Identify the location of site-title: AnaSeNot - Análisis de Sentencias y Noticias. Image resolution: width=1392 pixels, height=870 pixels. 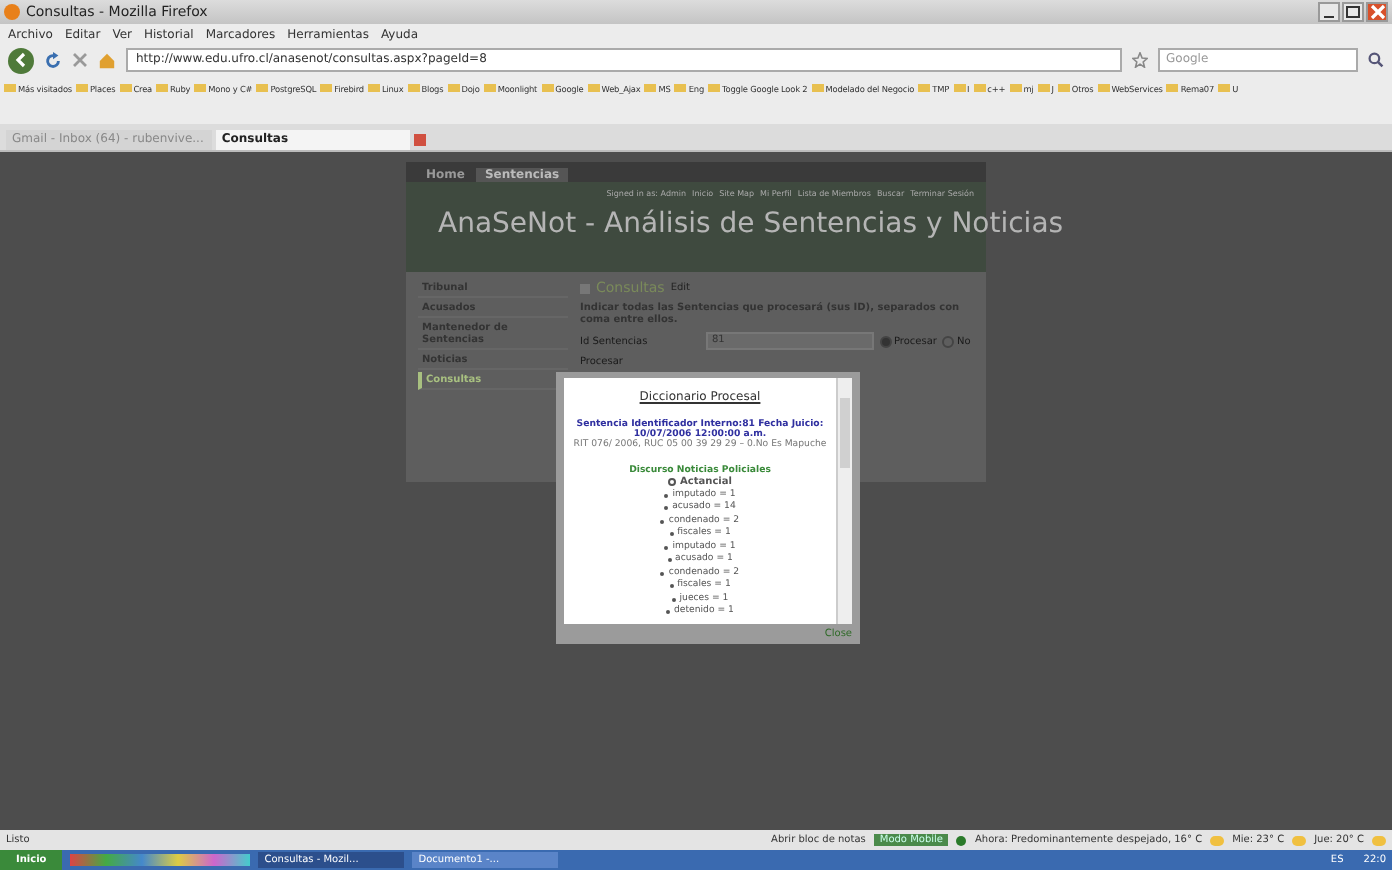
(750, 224).